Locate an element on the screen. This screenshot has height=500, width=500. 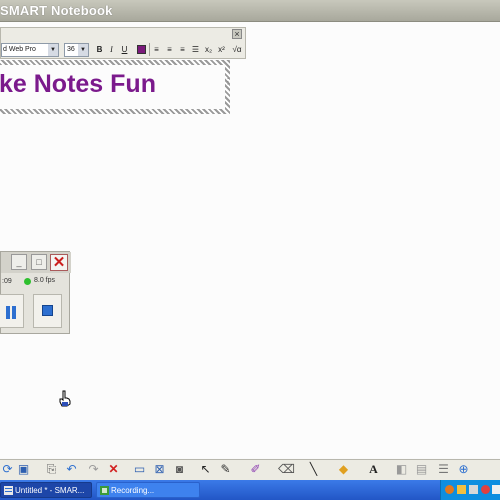
main-toolbar: ⟳ ▣ ⎘ ↶ ↷ ✕ ▭ ⊠ ◙ ↖ ✎ ✐ ⌫ ╲ ◆ A ◧ ▤ ☰ ⊕ is located at coordinates (250, 469).